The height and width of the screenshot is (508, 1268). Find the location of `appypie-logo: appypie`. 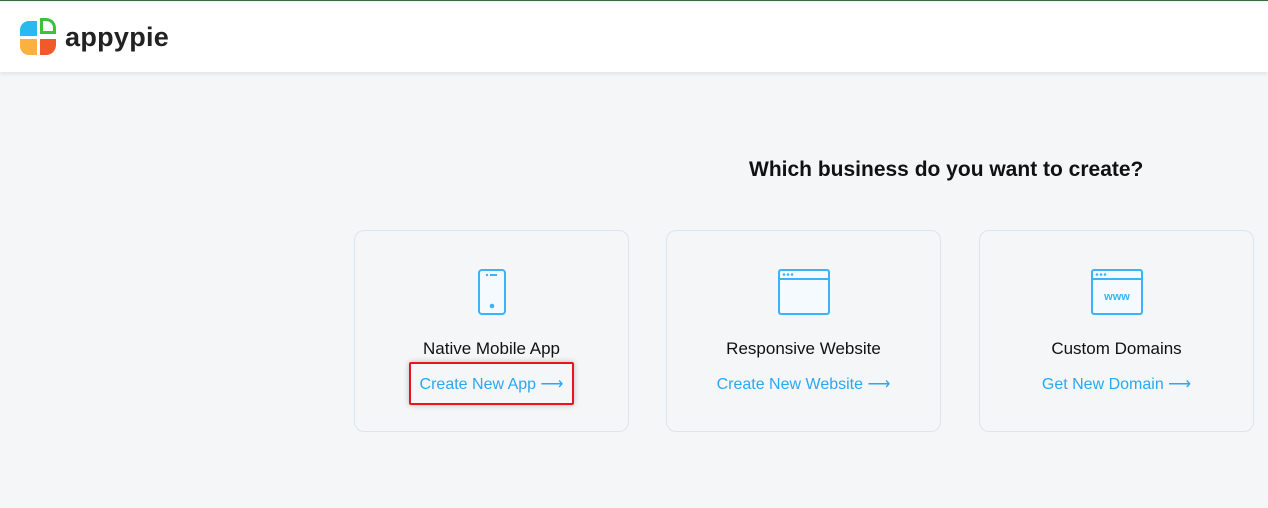

appypie-logo: appypie is located at coordinates (93, 37).